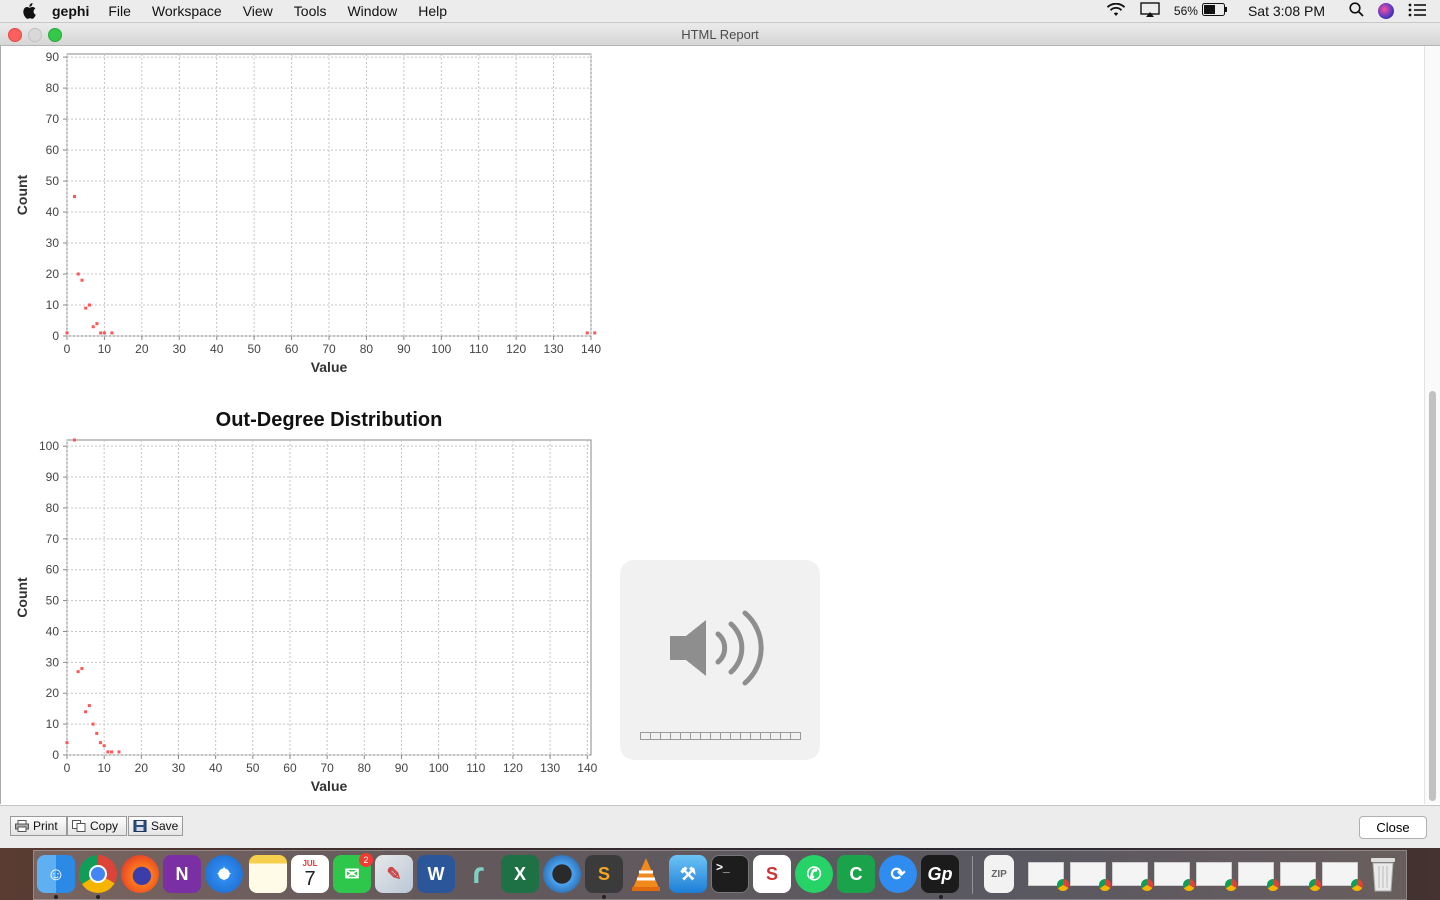  Describe the element at coordinates (53, 570) in the screenshot. I see `y-tick-label: 60` at that location.